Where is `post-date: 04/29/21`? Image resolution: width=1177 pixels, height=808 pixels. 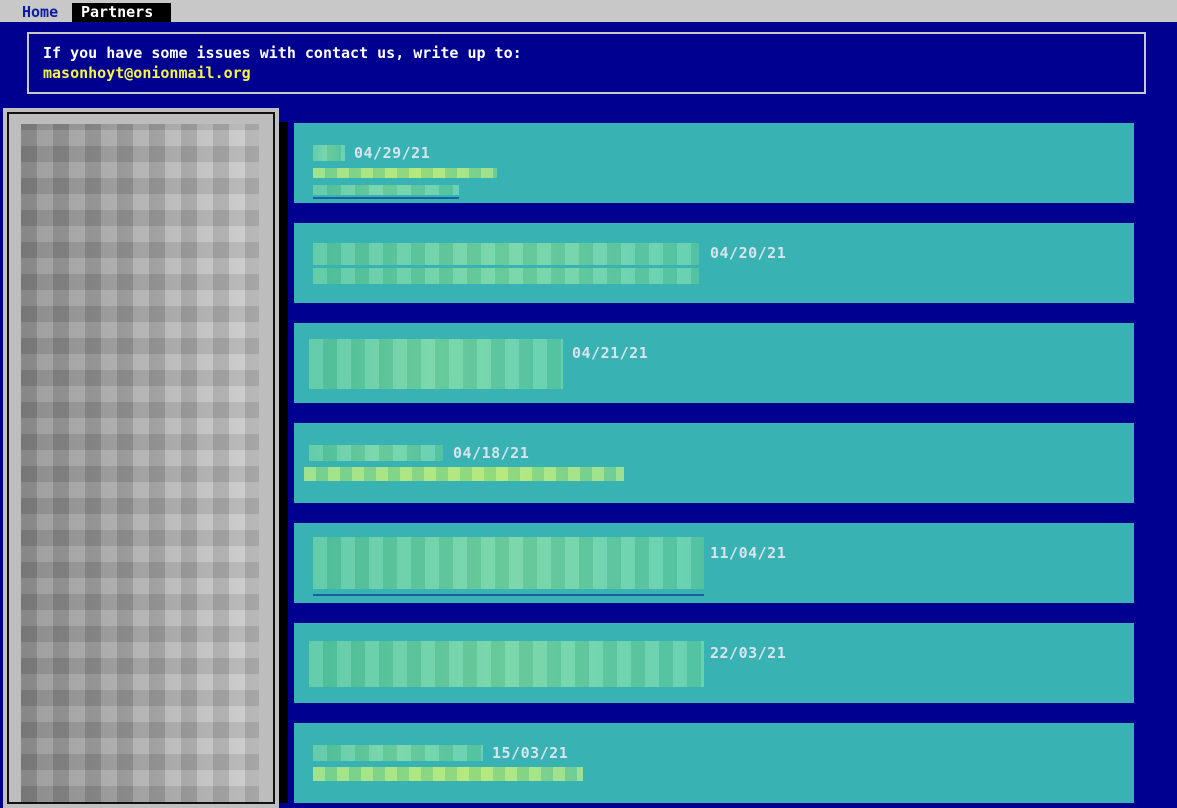
post-date: 04/29/21 is located at coordinates (392, 153).